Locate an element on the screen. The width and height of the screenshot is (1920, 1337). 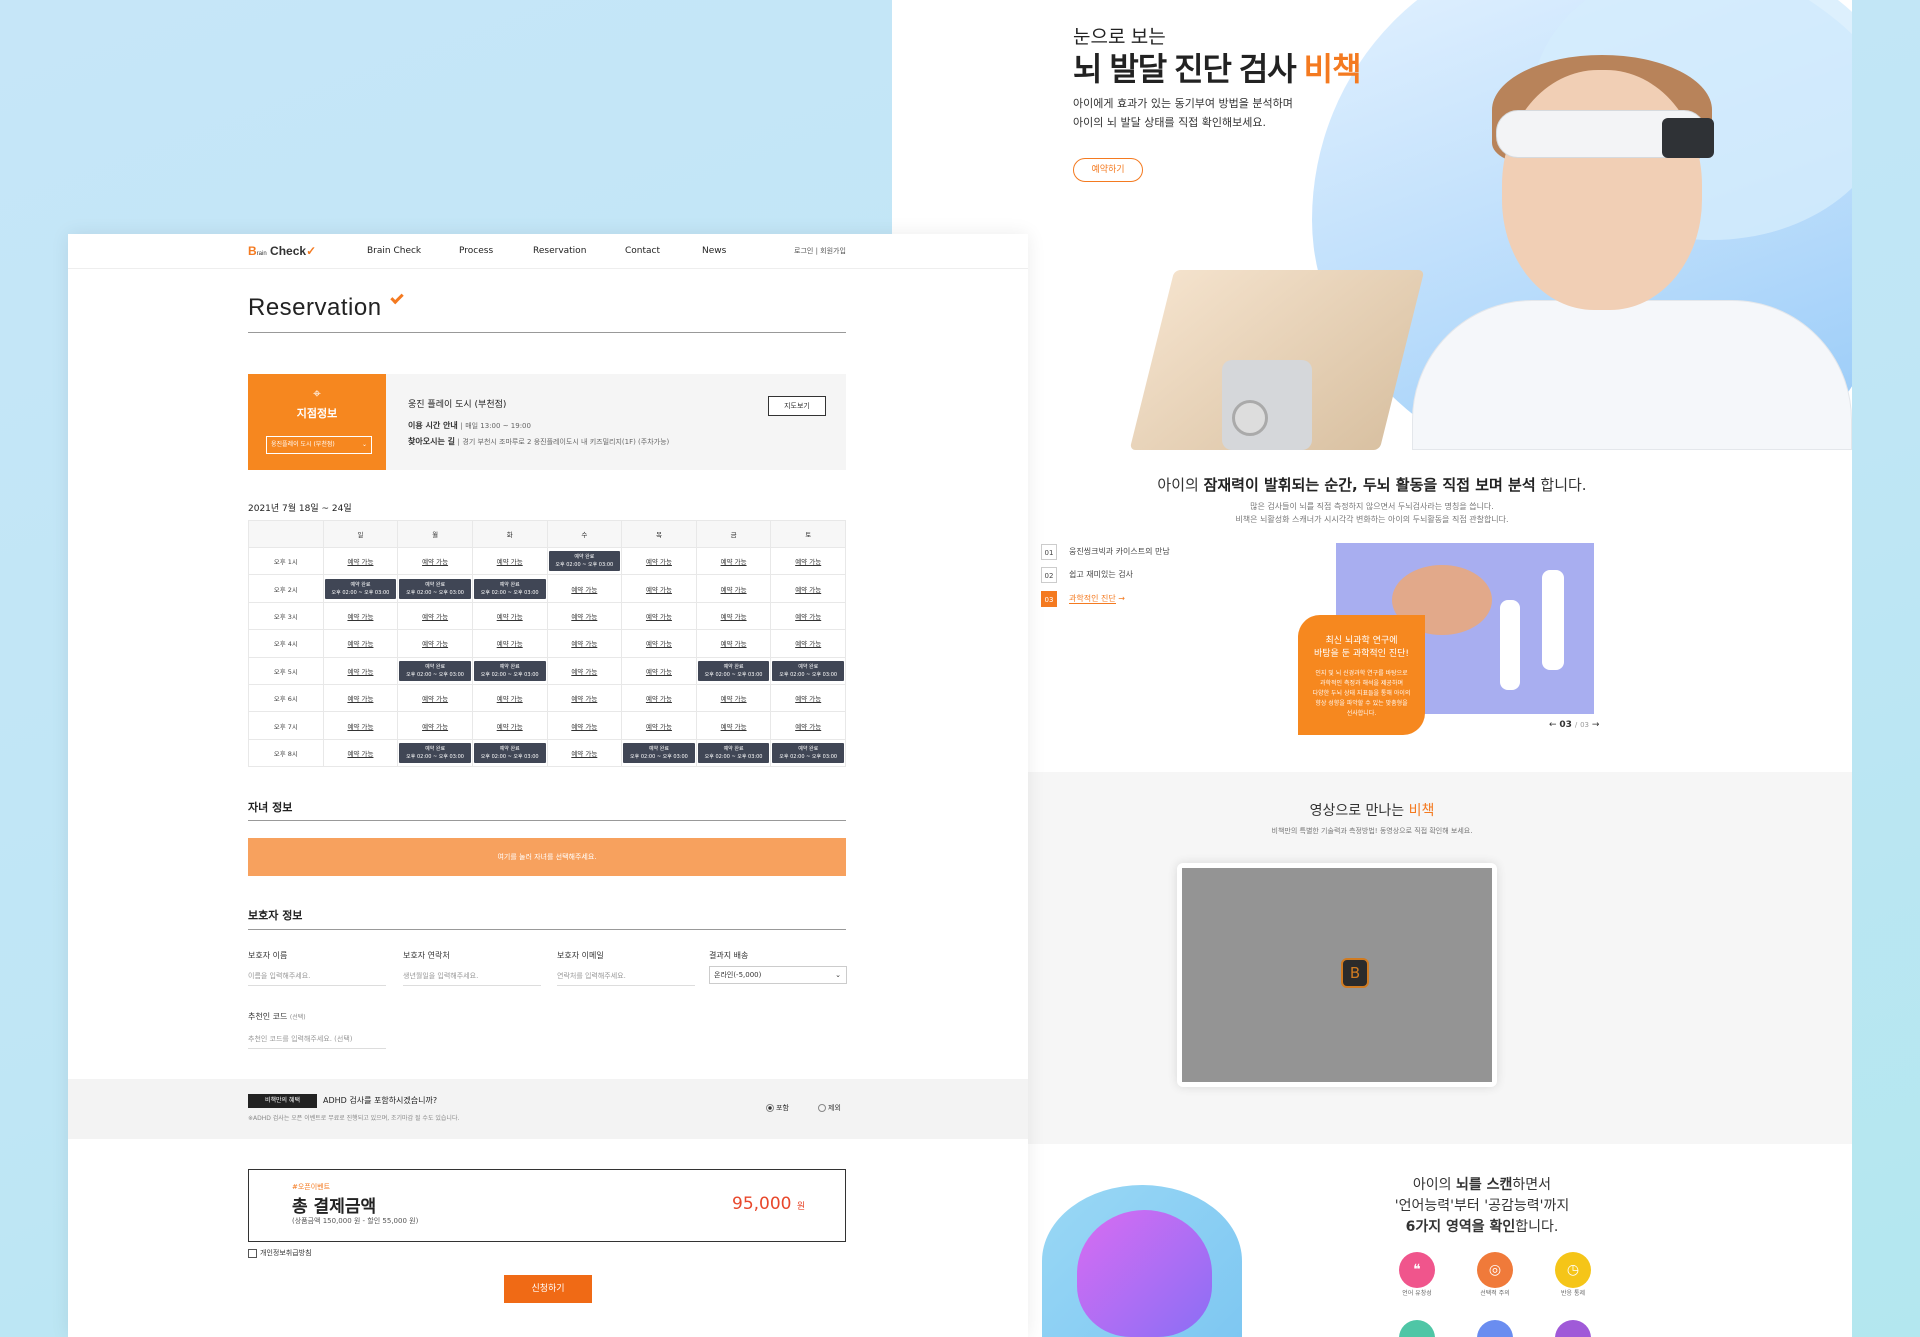
referral-code-input: 추천인 코드를 입력해주세요. (선택) is located at coordinates (317, 1041).